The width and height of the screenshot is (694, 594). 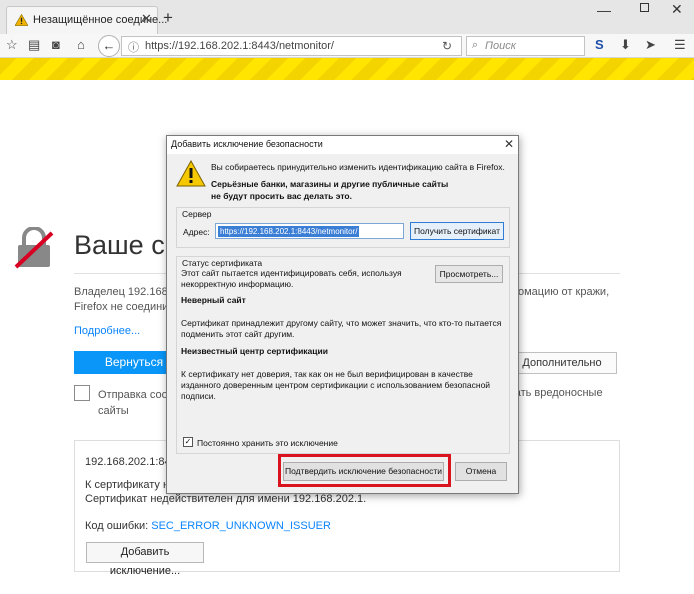 I want to click on report-label-right: вать вредоносные, so click(x=556, y=393).